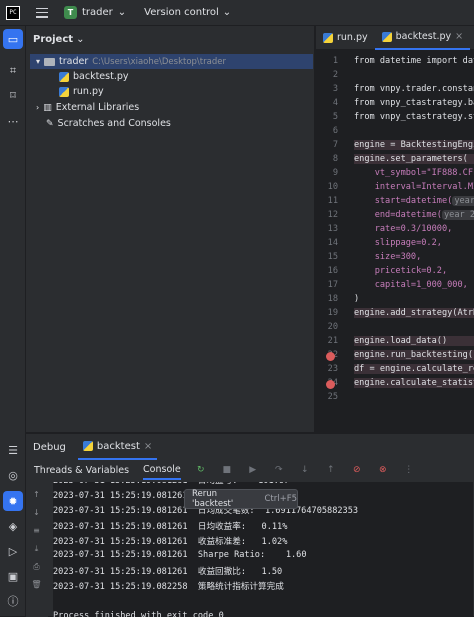  What do you see at coordinates (332, 341) in the screenshot?
I see `line-number: 21` at bounding box center [332, 341].